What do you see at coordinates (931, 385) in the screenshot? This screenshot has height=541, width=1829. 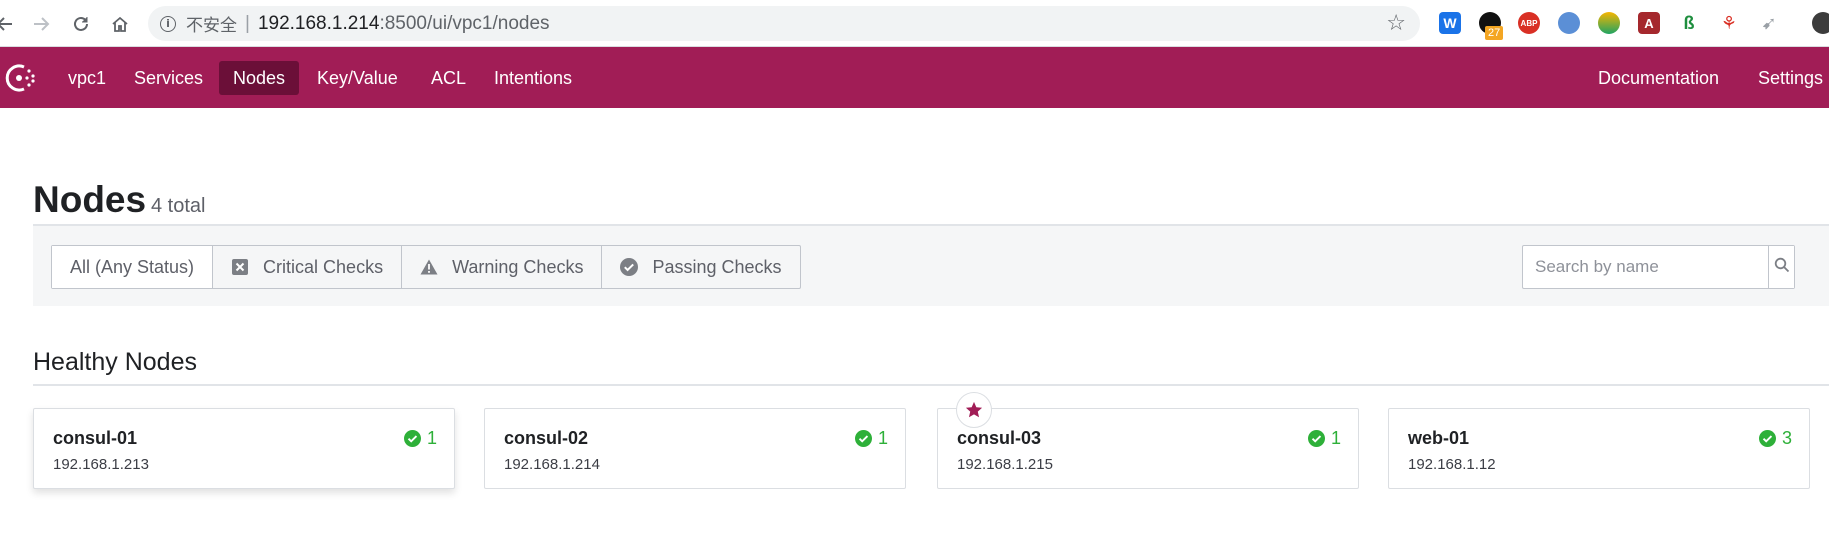 I see `divider` at bounding box center [931, 385].